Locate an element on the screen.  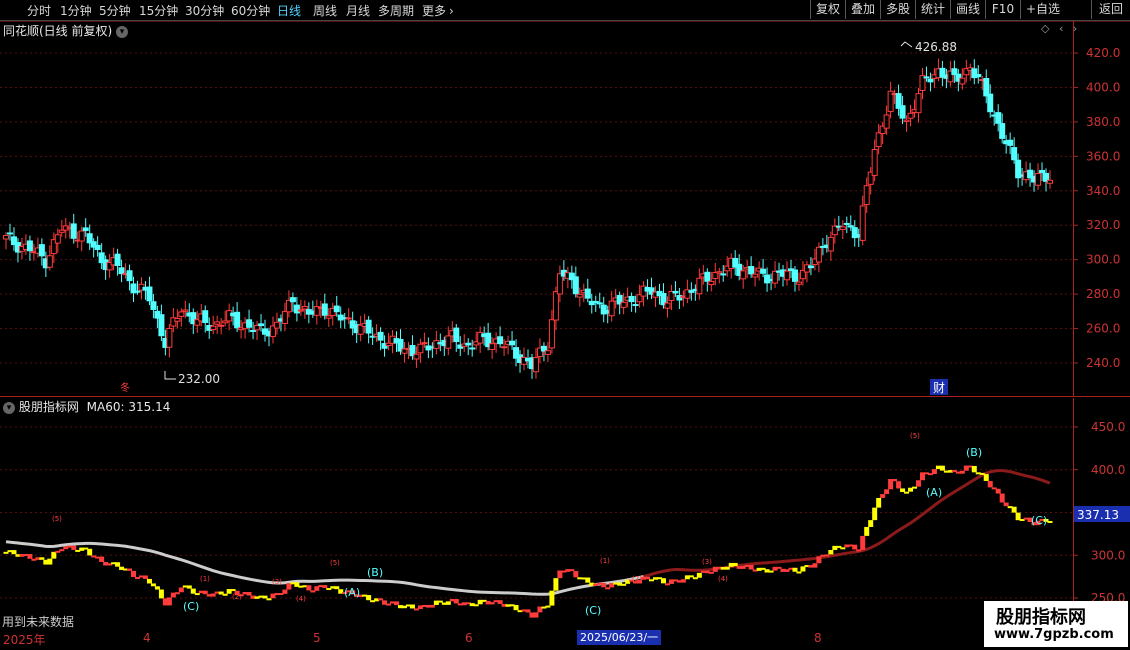
statistics-button: 统计 is located at coordinates (932, 9).